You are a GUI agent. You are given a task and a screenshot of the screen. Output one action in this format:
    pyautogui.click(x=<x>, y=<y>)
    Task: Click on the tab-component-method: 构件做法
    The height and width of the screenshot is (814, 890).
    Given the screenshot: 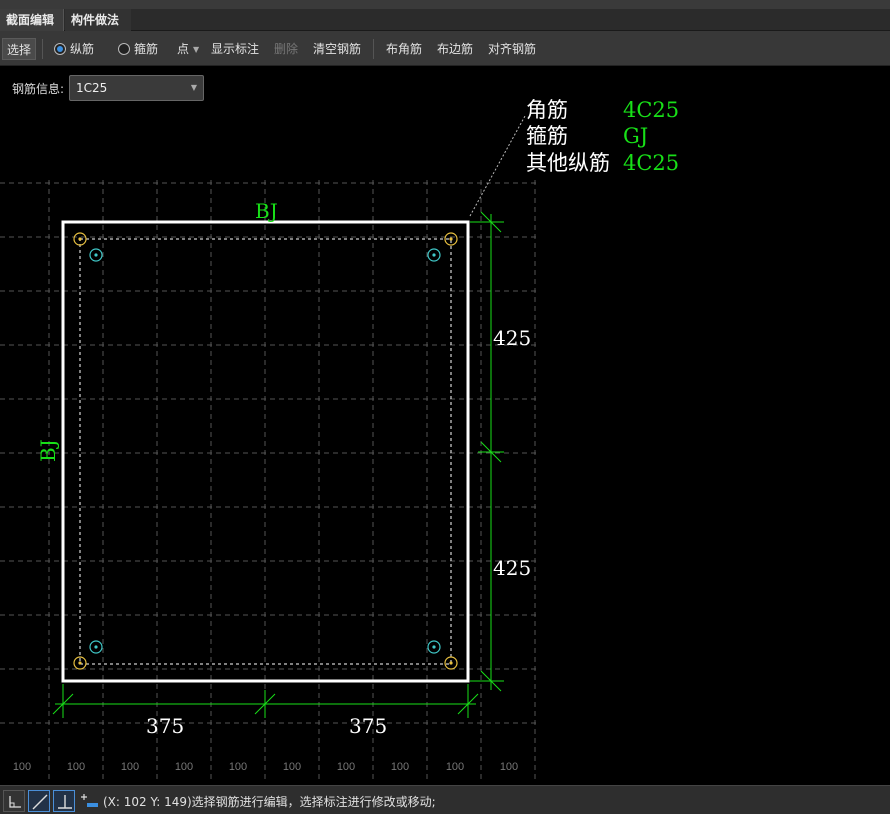 What is the action you would take?
    pyautogui.click(x=98, y=20)
    